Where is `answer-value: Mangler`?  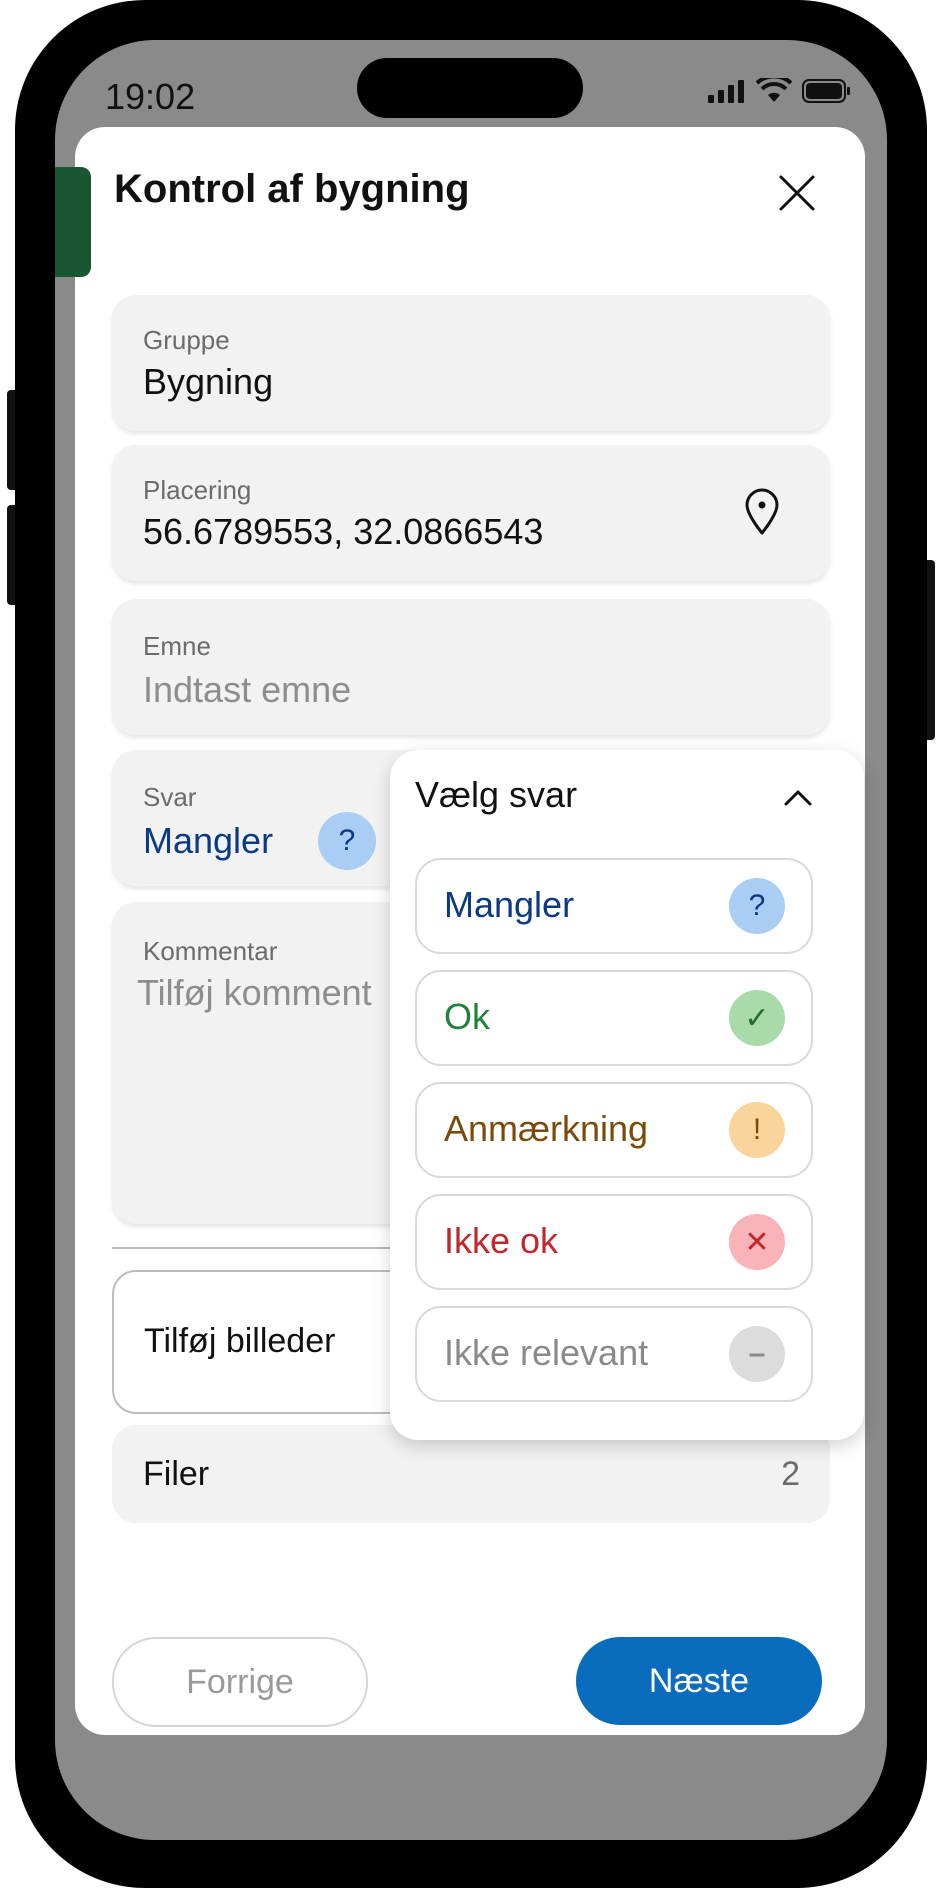
answer-value: Mangler is located at coordinates (208, 840).